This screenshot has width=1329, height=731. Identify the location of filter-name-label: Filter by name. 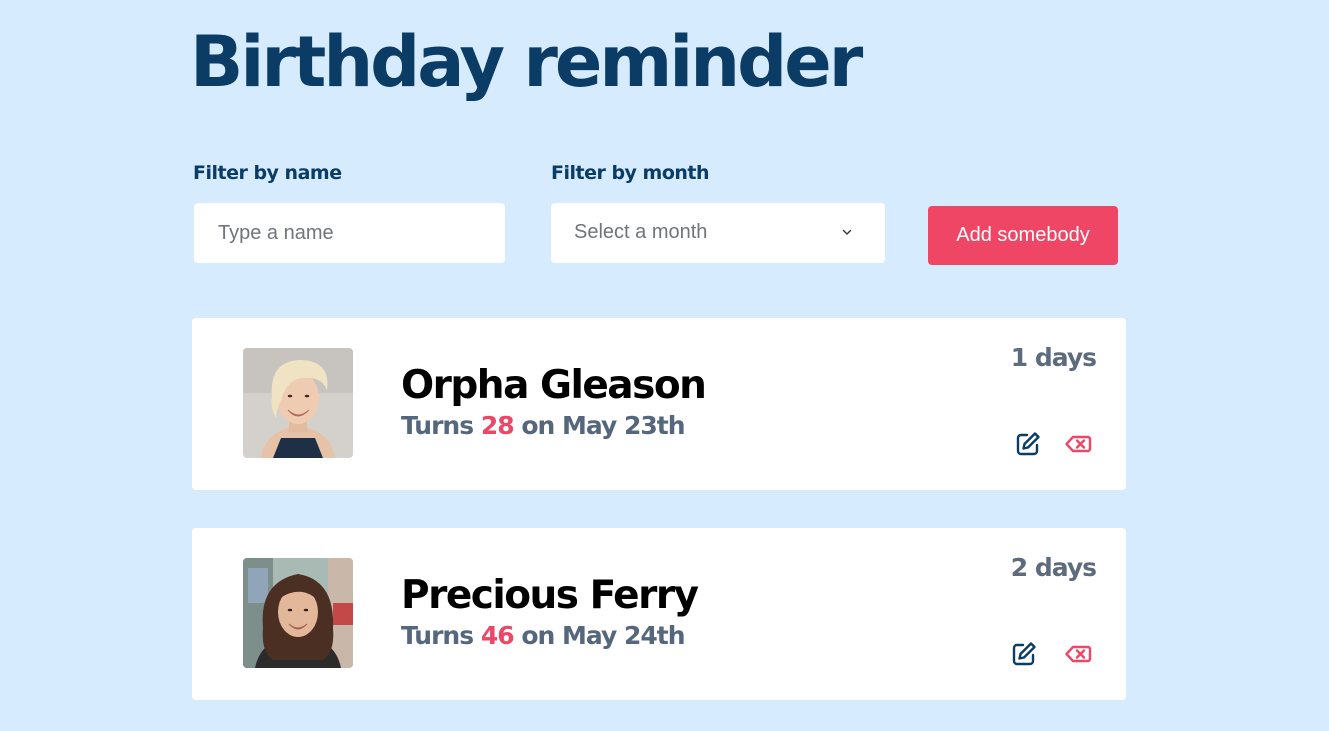
(267, 173).